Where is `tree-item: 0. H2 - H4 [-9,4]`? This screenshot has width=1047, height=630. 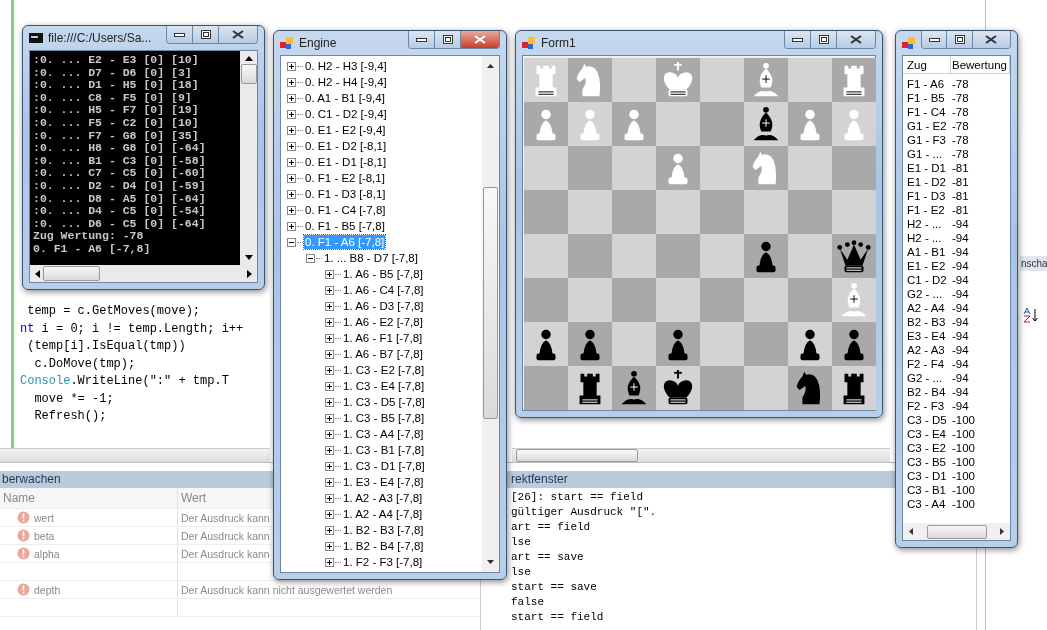 tree-item: 0. H2 - H4 [-9,4] is located at coordinates (346, 82).